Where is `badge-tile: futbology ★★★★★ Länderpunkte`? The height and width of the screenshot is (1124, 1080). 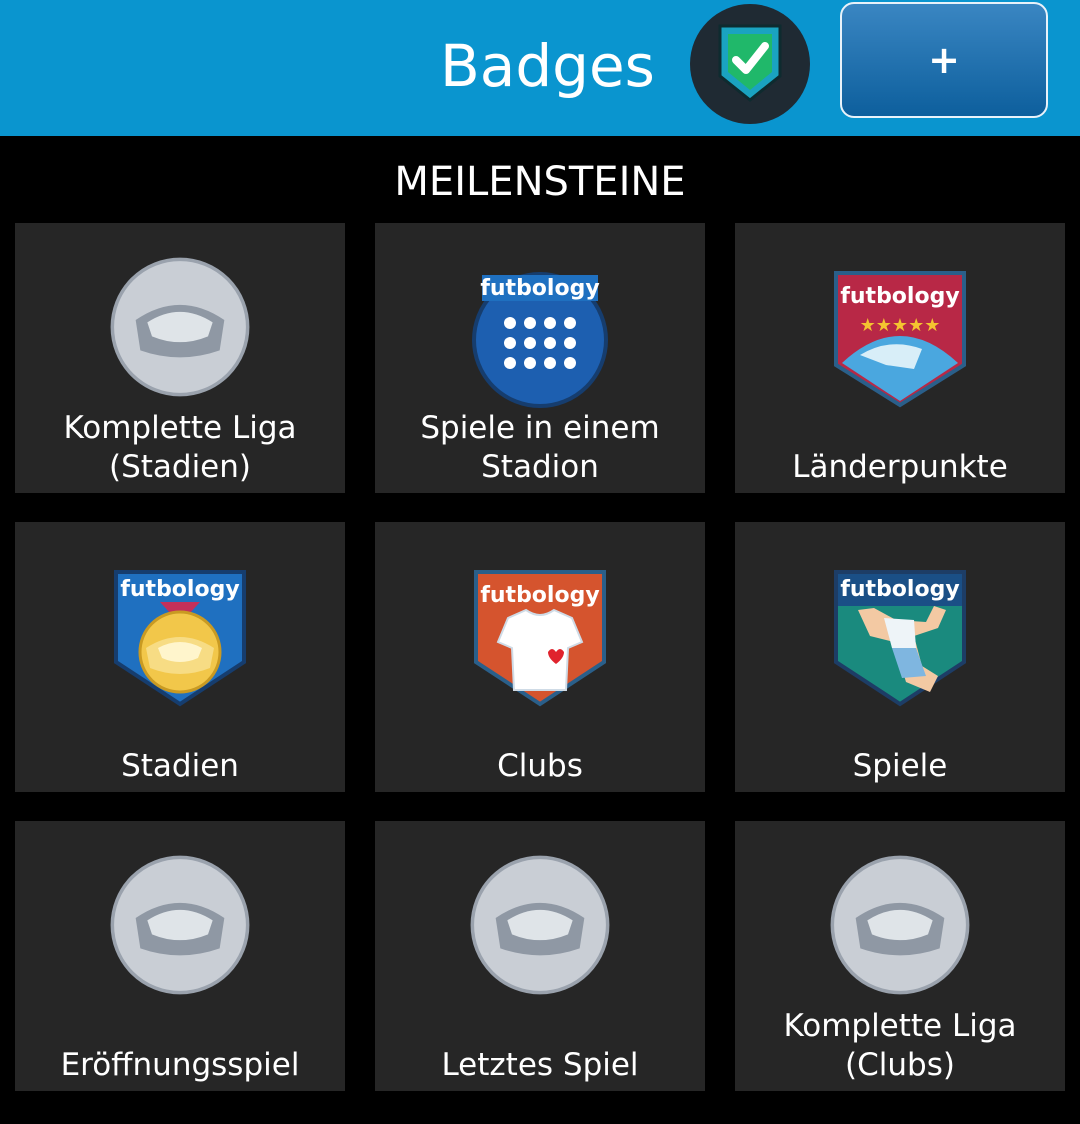 badge-tile: futbology ★★★★★ Länderpunkte is located at coordinates (900, 358).